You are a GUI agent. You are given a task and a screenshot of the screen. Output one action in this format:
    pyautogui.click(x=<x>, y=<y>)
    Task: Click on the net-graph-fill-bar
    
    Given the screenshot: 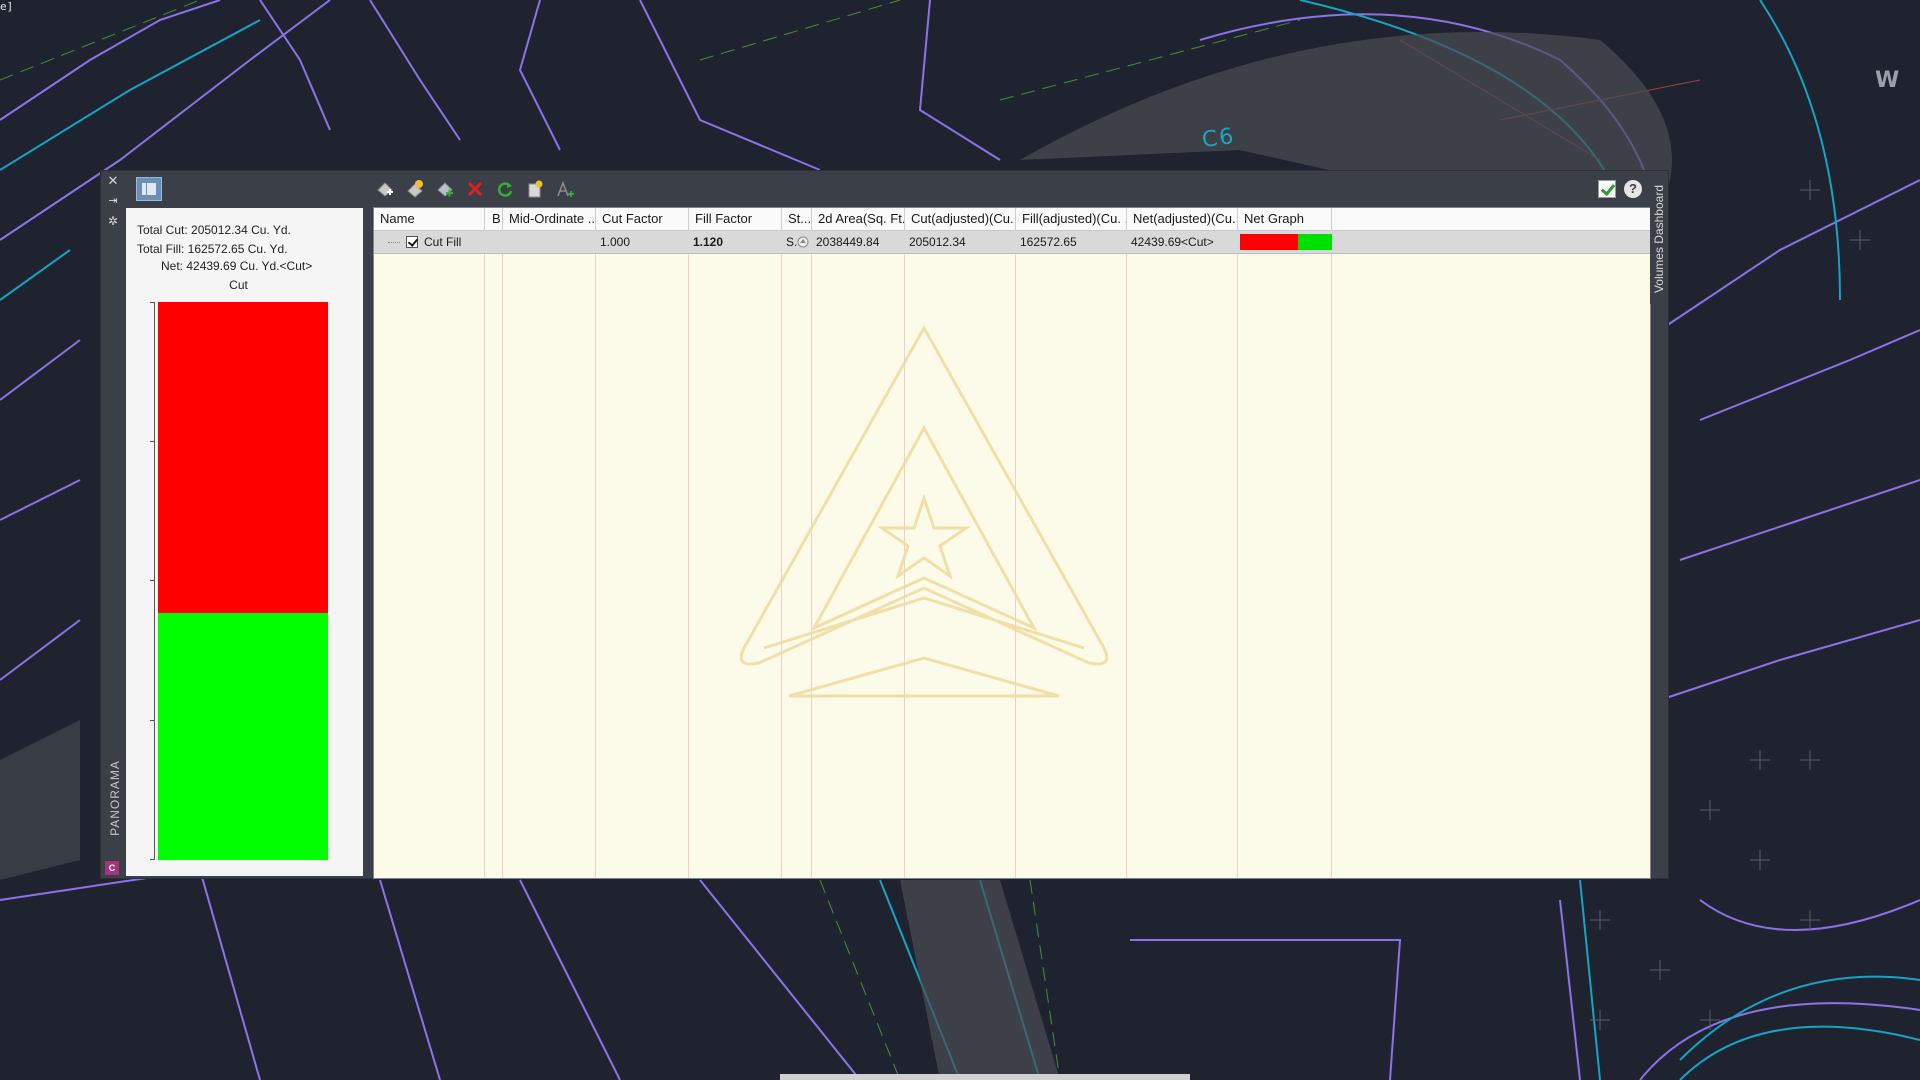 What is the action you would take?
    pyautogui.click(x=1315, y=242)
    